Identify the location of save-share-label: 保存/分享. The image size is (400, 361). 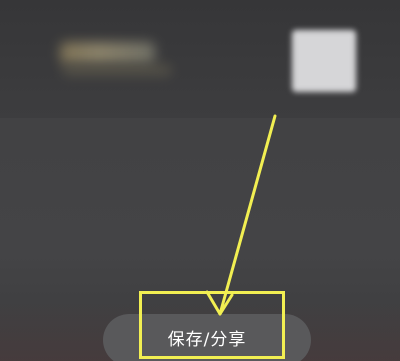
(207, 340).